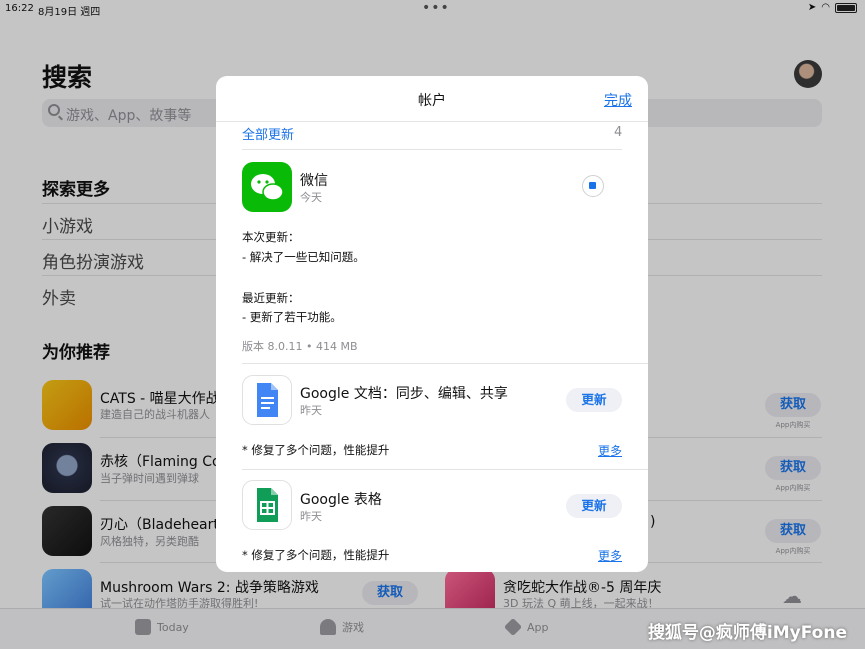 The width and height of the screenshot is (865, 649). What do you see at coordinates (303, 257) in the screenshot?
I see `release-notes-item: - 解决了一些已知问题。` at bounding box center [303, 257].